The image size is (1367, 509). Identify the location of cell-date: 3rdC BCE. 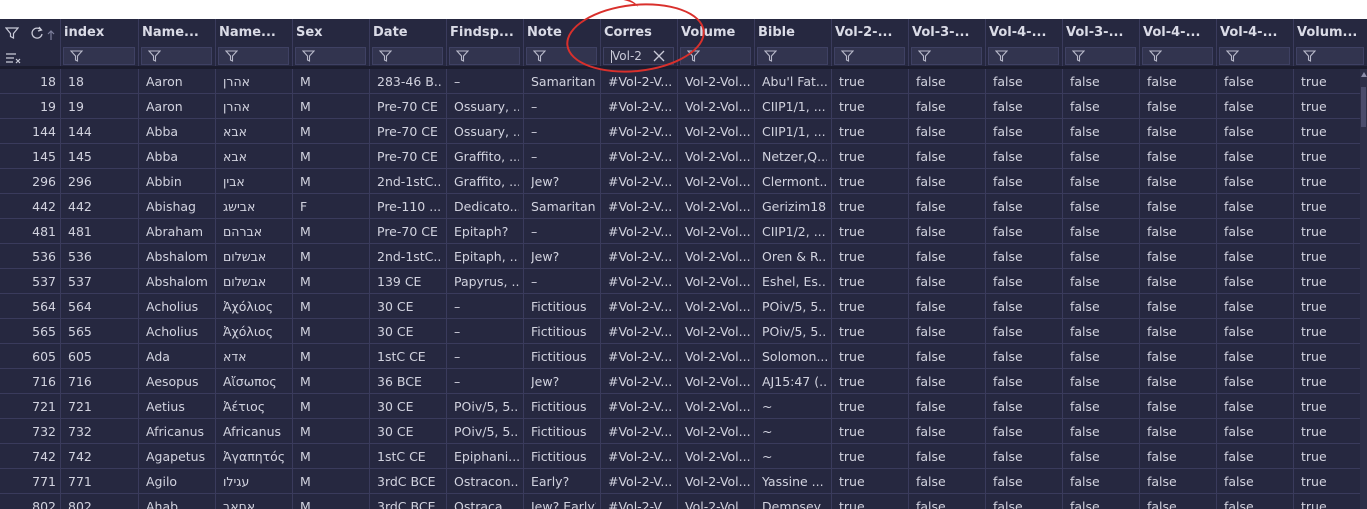
(409, 501).